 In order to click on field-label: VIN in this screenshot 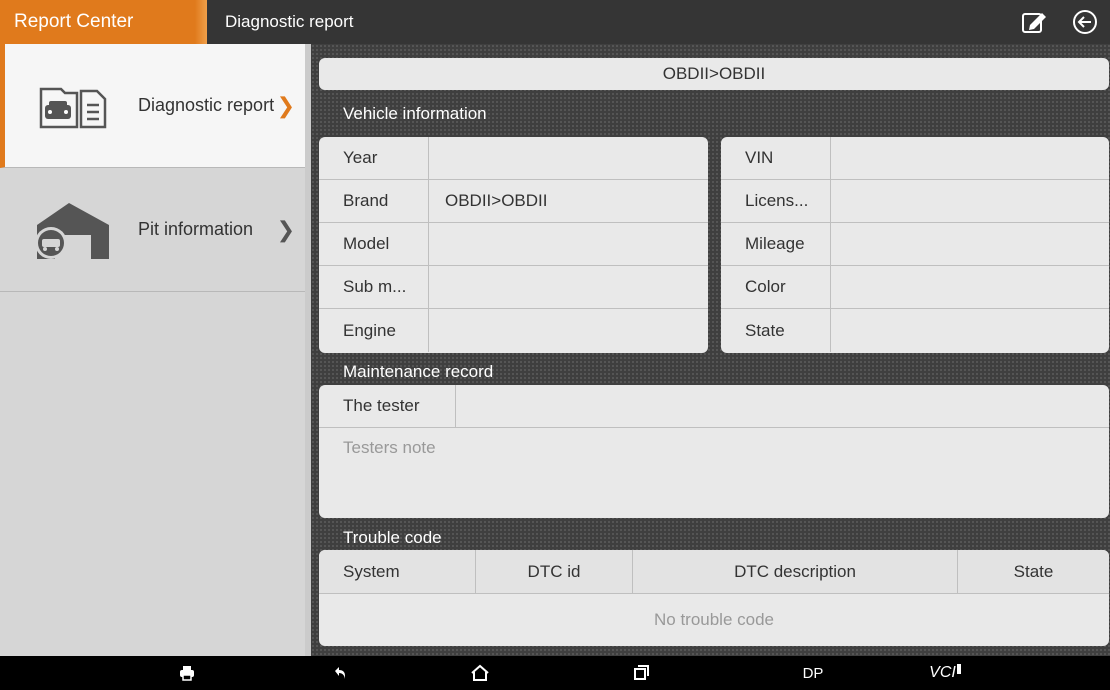, I will do `click(776, 158)`.